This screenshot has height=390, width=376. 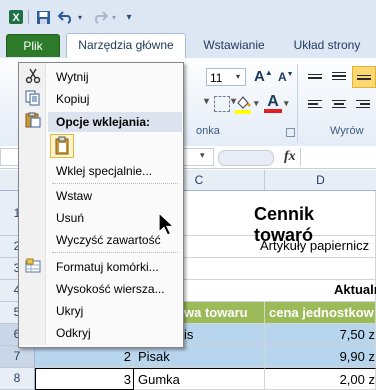 I want to click on svg-text: X, so click(x=16, y=18).